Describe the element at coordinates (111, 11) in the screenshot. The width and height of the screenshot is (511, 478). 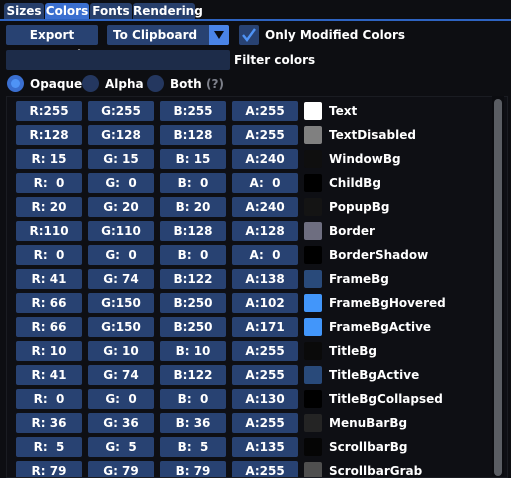
I see `tab-fonts: Fonts` at that location.